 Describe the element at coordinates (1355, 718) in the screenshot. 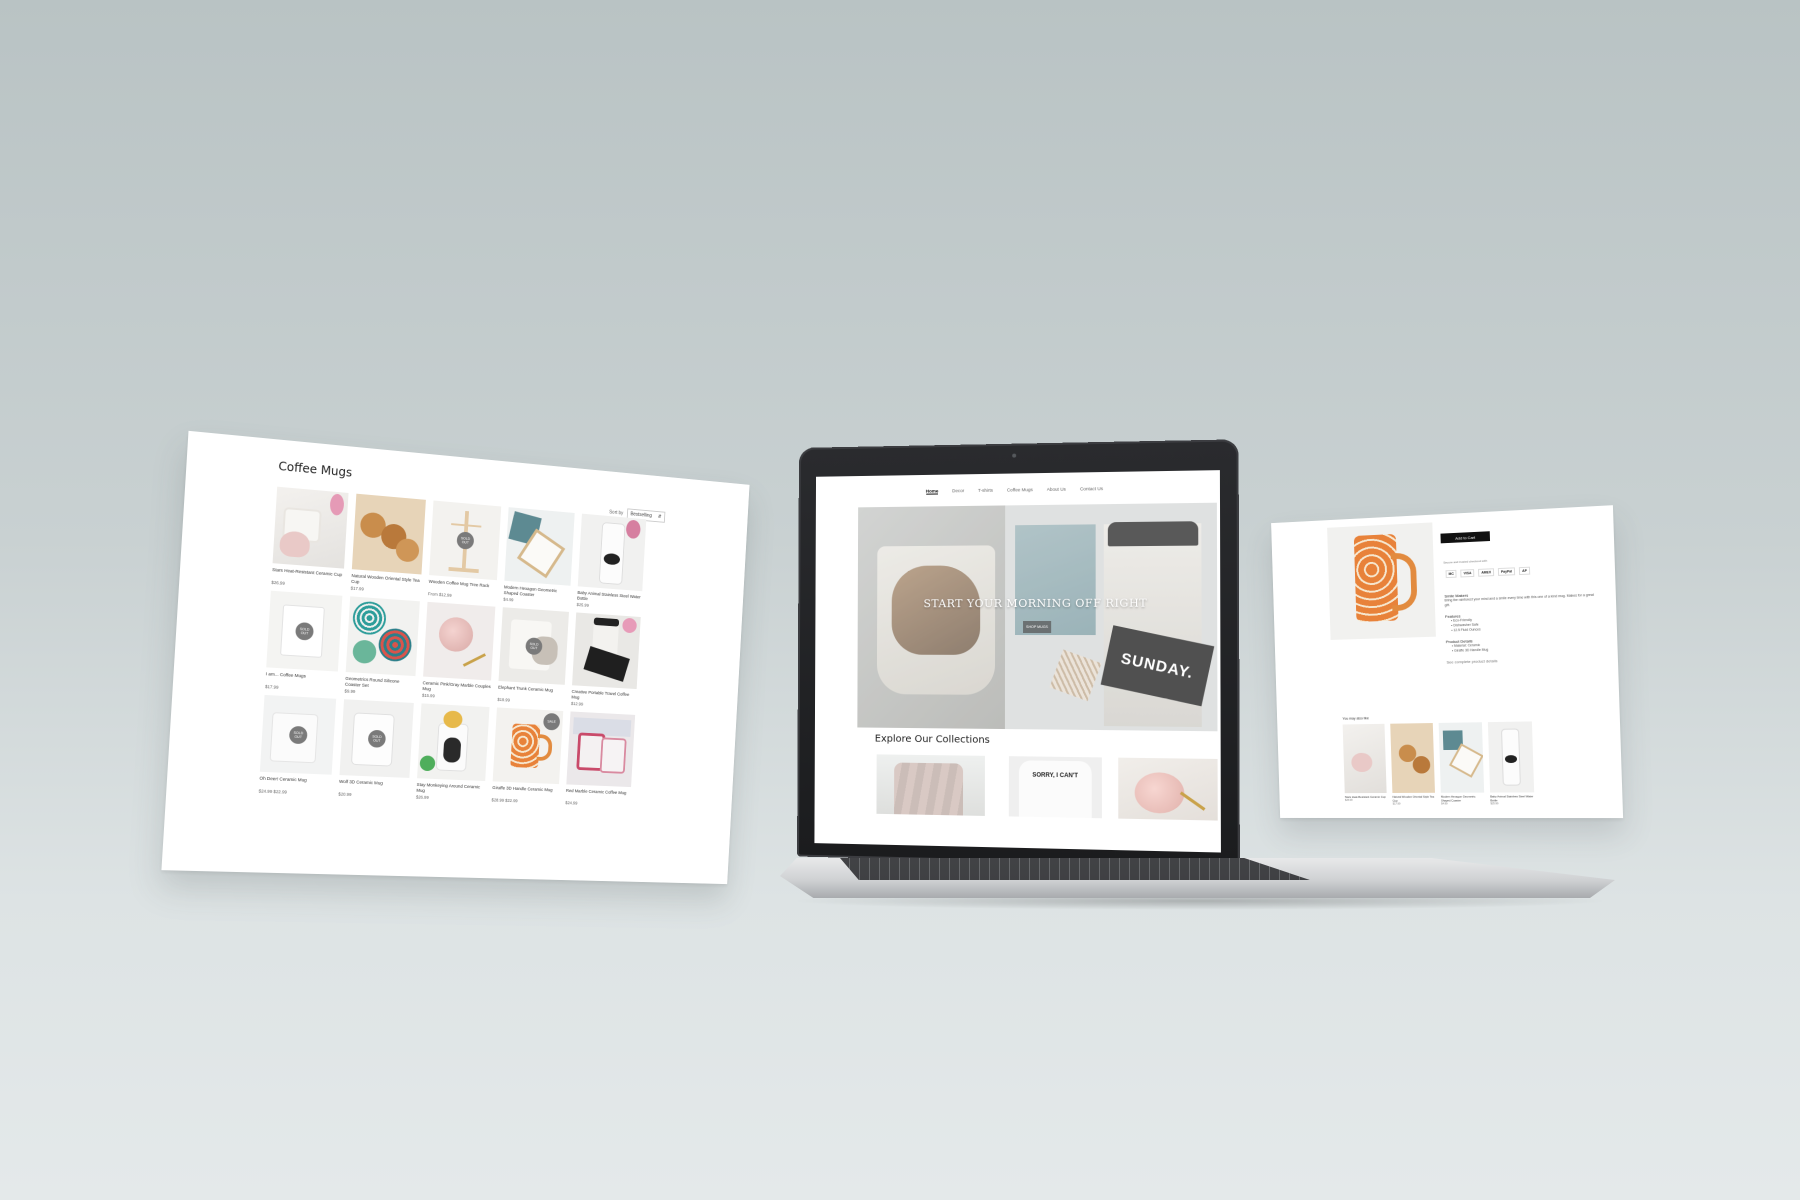

I see `also-like-heading: You may also like` at that location.